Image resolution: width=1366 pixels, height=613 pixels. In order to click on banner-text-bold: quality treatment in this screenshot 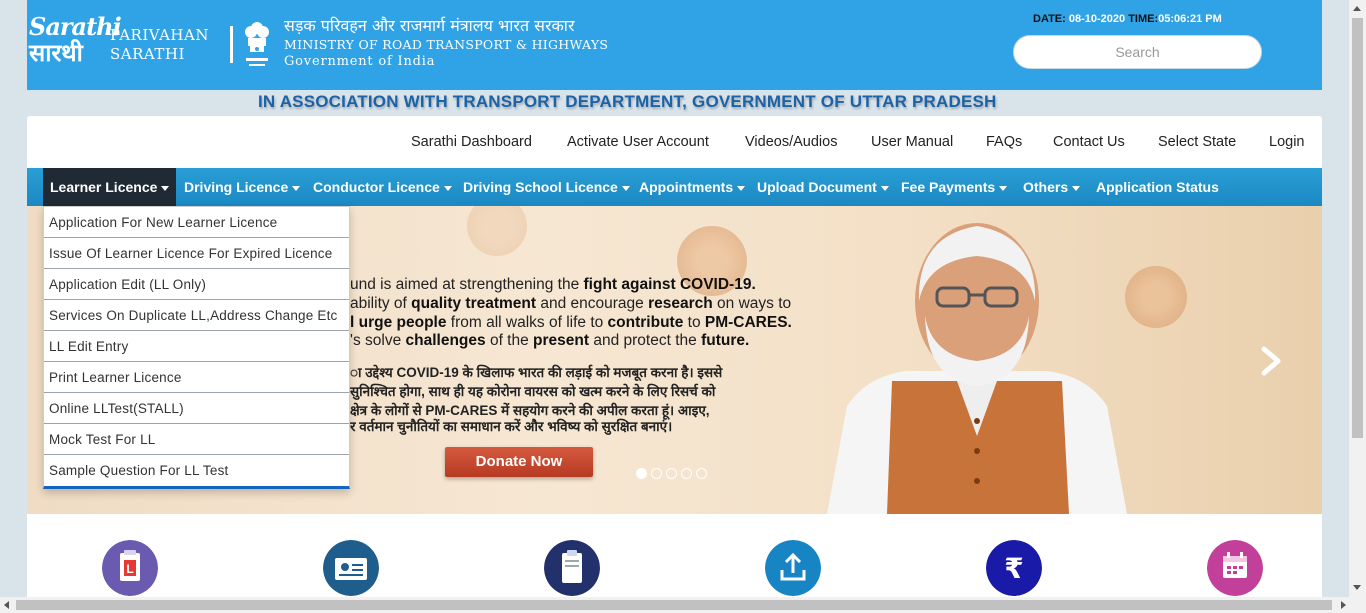, I will do `click(474, 303)`.